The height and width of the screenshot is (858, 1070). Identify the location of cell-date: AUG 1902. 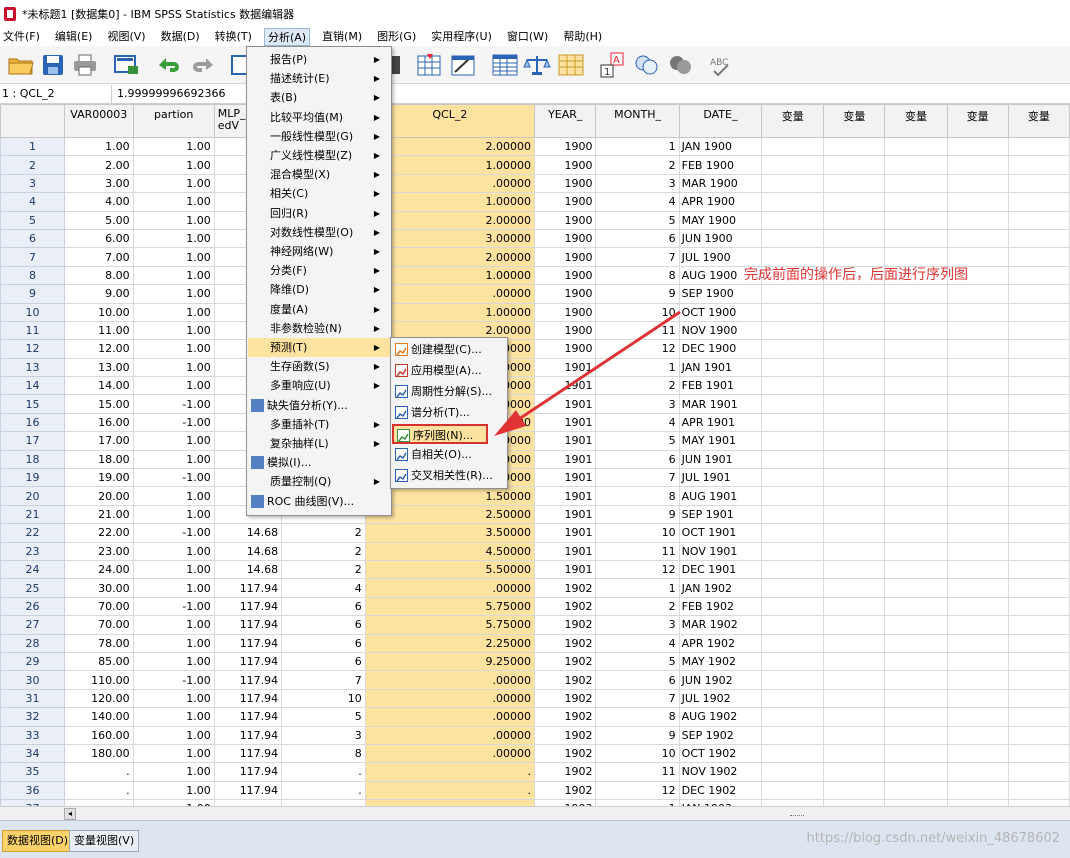
(720, 717).